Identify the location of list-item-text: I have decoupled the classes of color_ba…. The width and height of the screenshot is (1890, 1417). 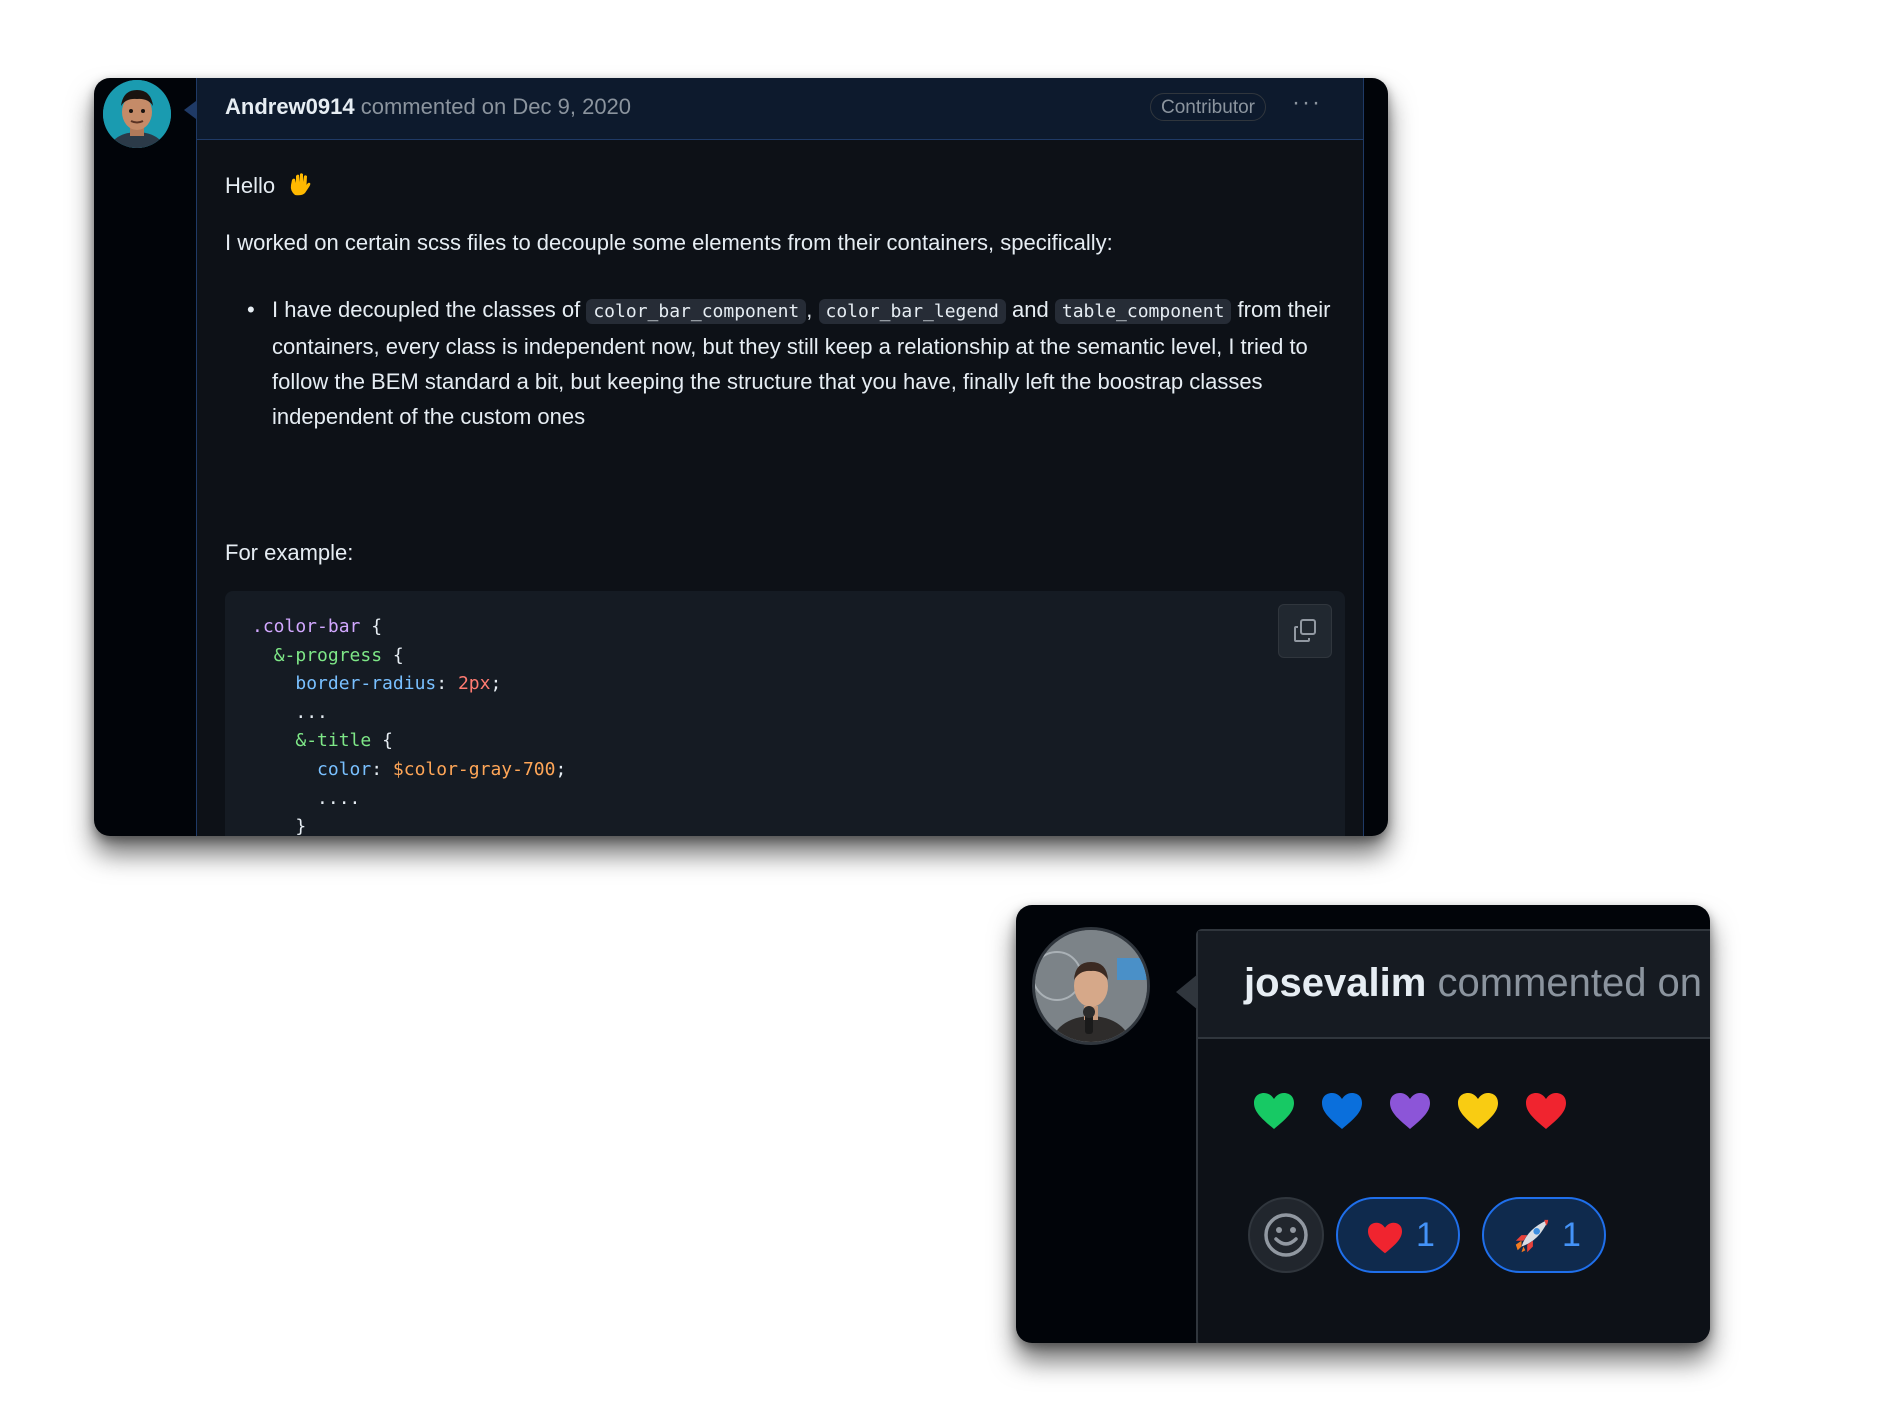
(804, 363).